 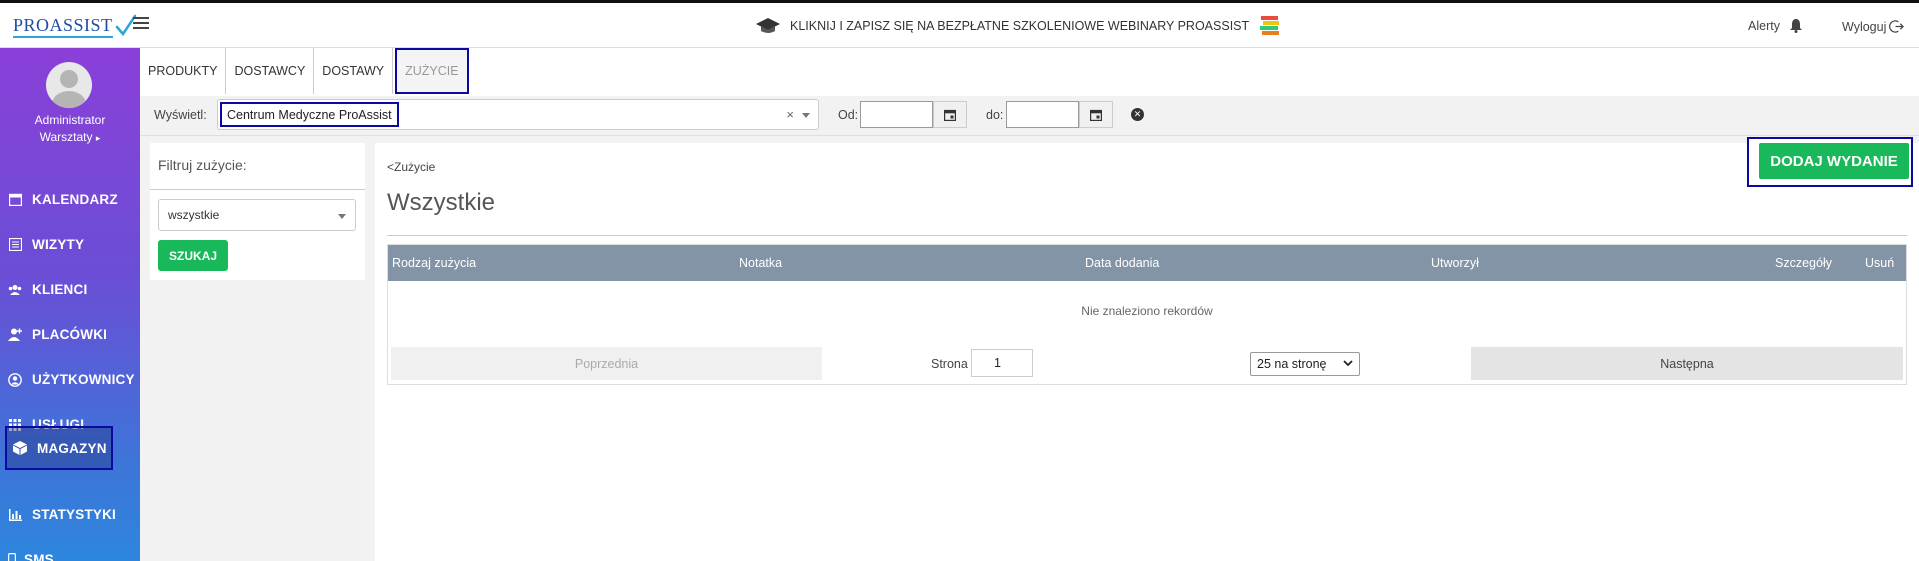 I want to click on tab-zuzycie: ZUŻYCIE, so click(x=432, y=71).